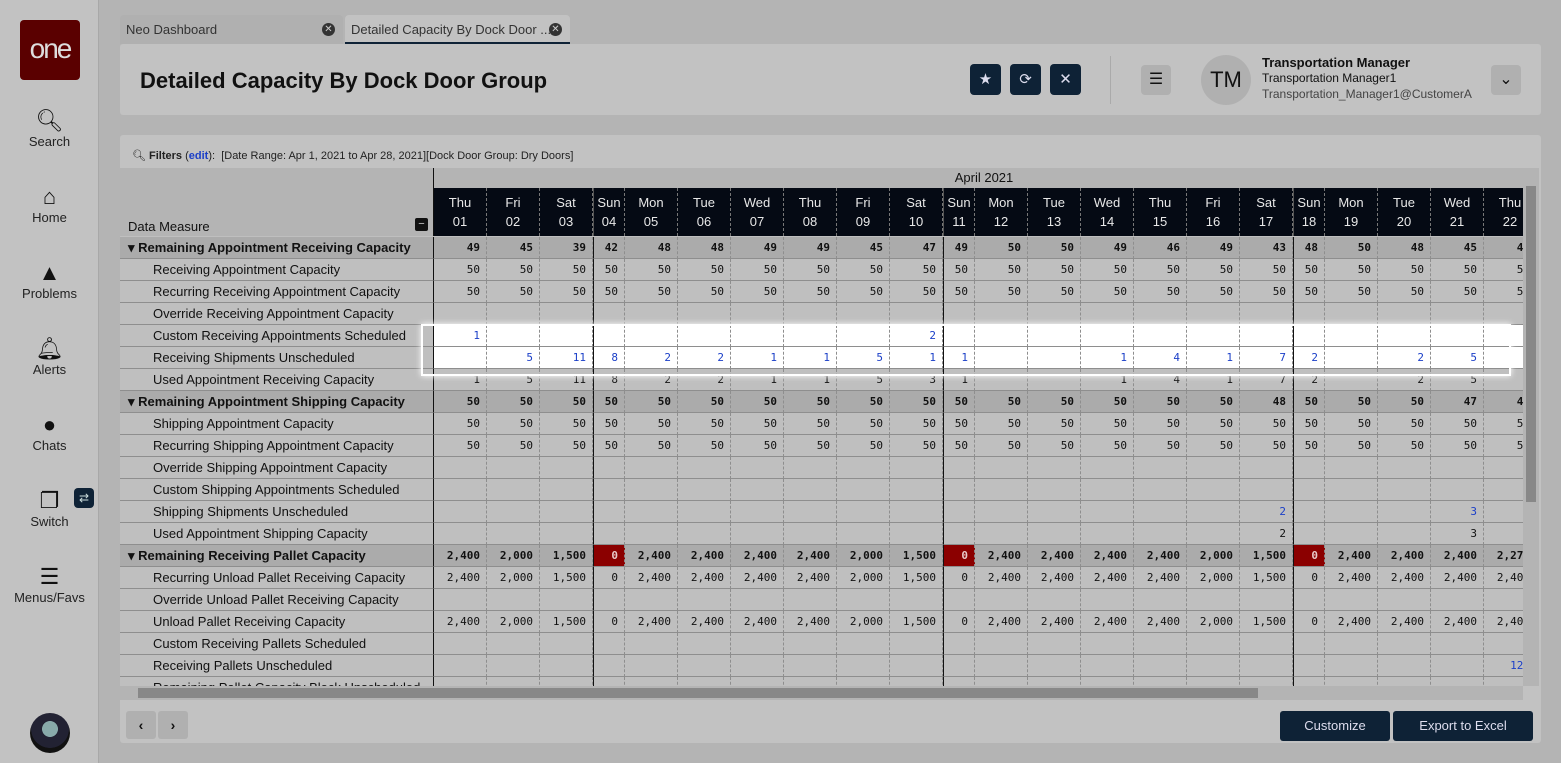  Describe the element at coordinates (49, 584) in the screenshot. I see `nav-menus-favs: ☰ Menus/Favs` at that location.